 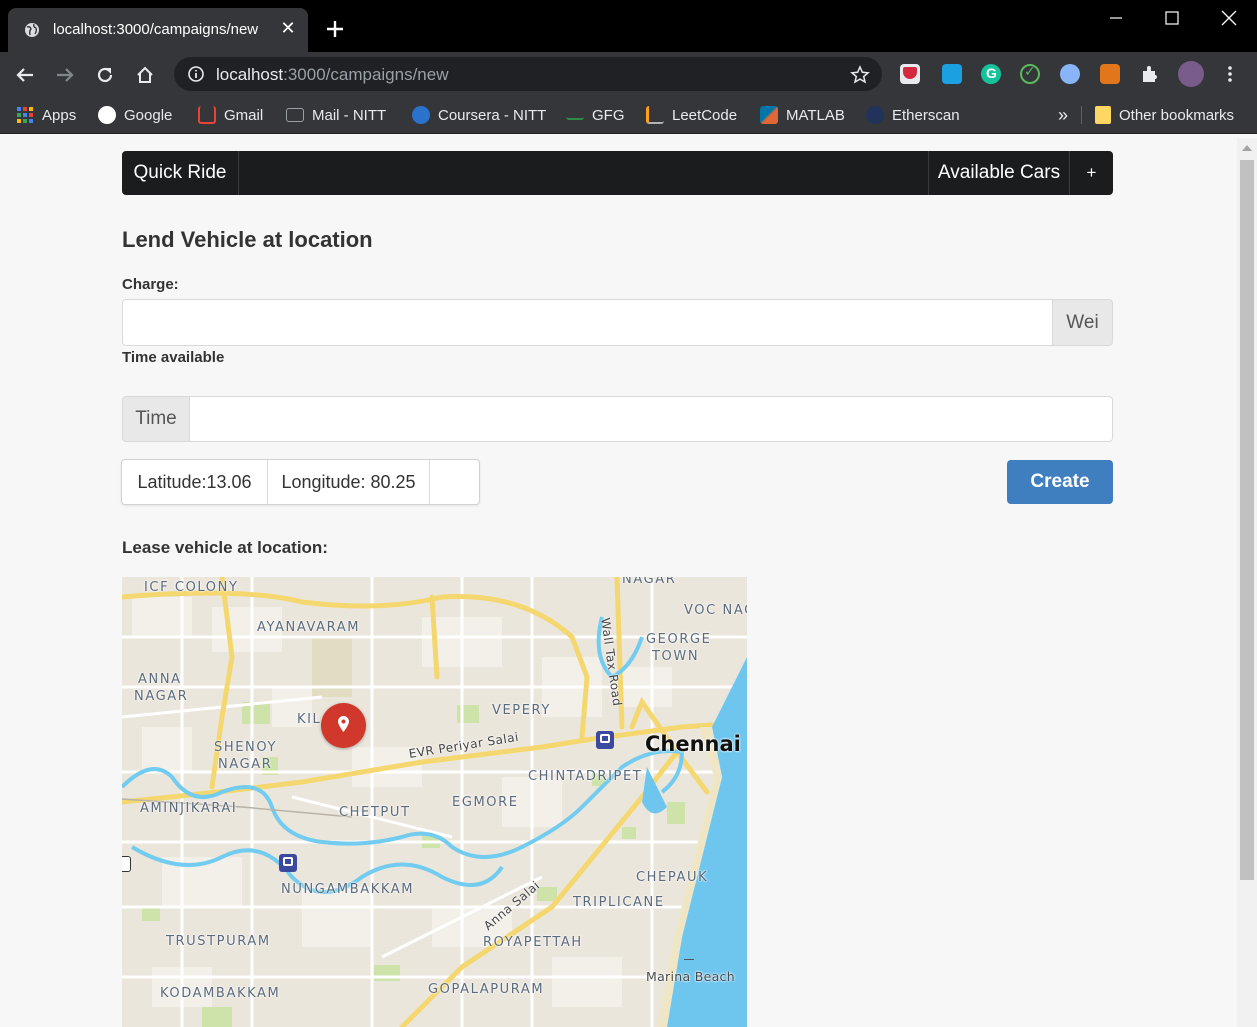 I want to click on charge-input, so click(x=587, y=322).